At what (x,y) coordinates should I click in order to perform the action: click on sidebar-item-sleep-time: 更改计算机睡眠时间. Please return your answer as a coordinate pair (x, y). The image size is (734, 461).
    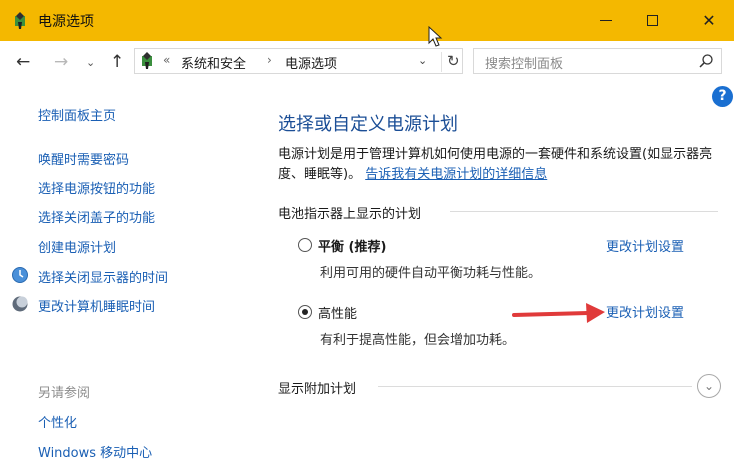
    Looking at the image, I should click on (96, 305).